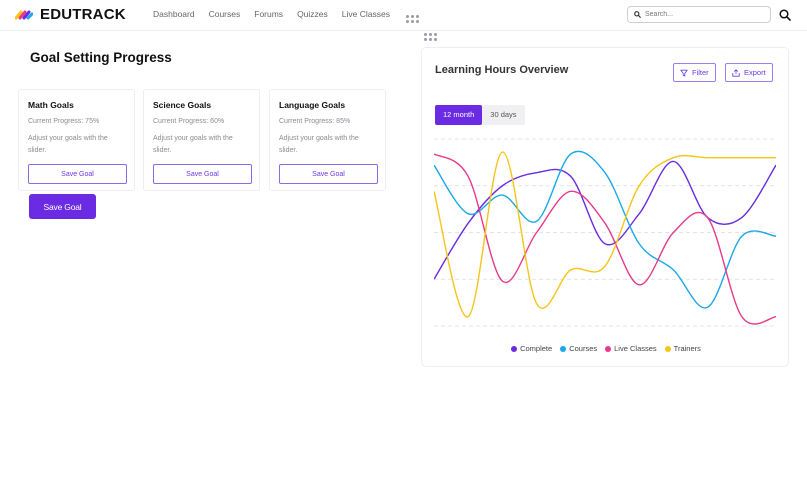  I want to click on panel-title: Learning Hours Overview, so click(502, 70).